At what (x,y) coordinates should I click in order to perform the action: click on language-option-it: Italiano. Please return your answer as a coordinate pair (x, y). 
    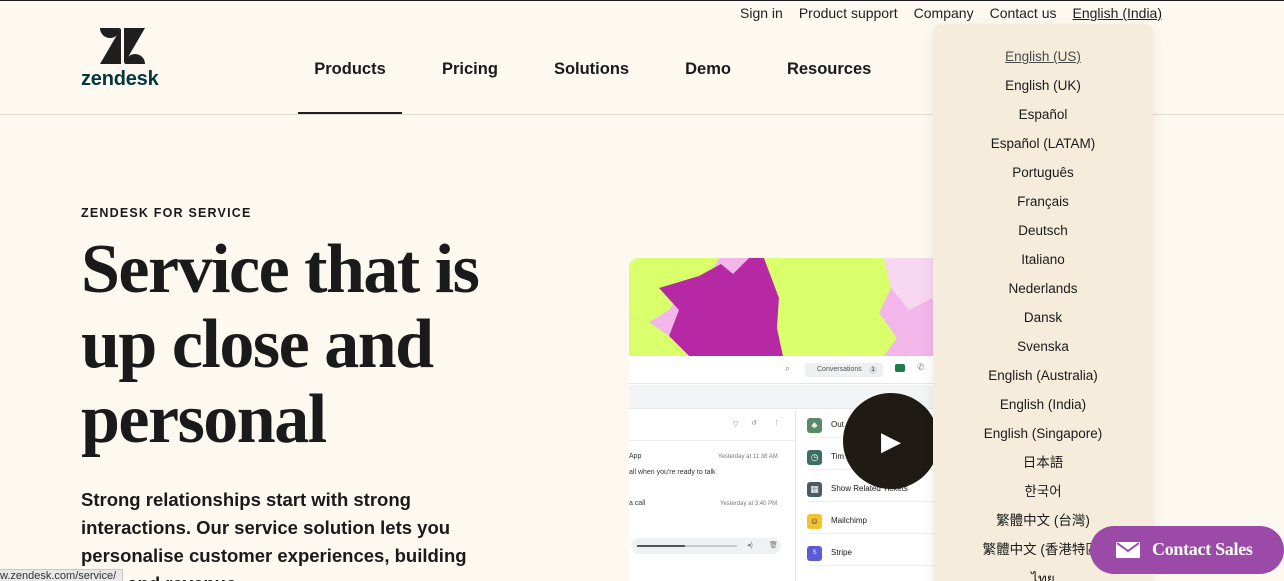
    Looking at the image, I should click on (1043, 265).